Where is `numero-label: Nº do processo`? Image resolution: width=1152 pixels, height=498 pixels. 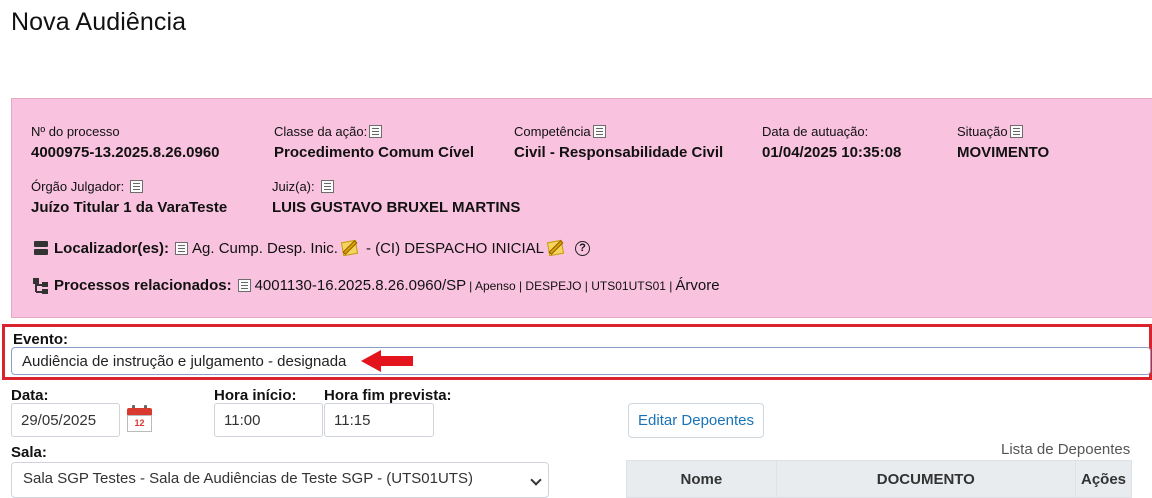 numero-label: Nº do processo is located at coordinates (75, 131).